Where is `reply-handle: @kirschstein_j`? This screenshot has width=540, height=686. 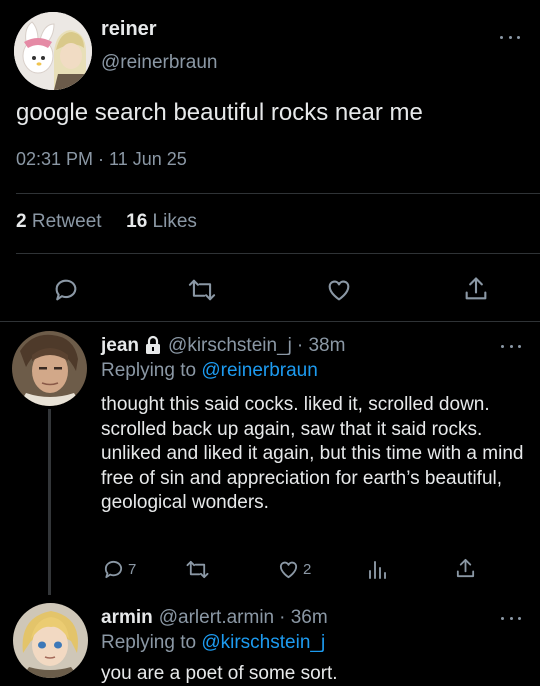
reply-handle: @kirschstein_j is located at coordinates (230, 346).